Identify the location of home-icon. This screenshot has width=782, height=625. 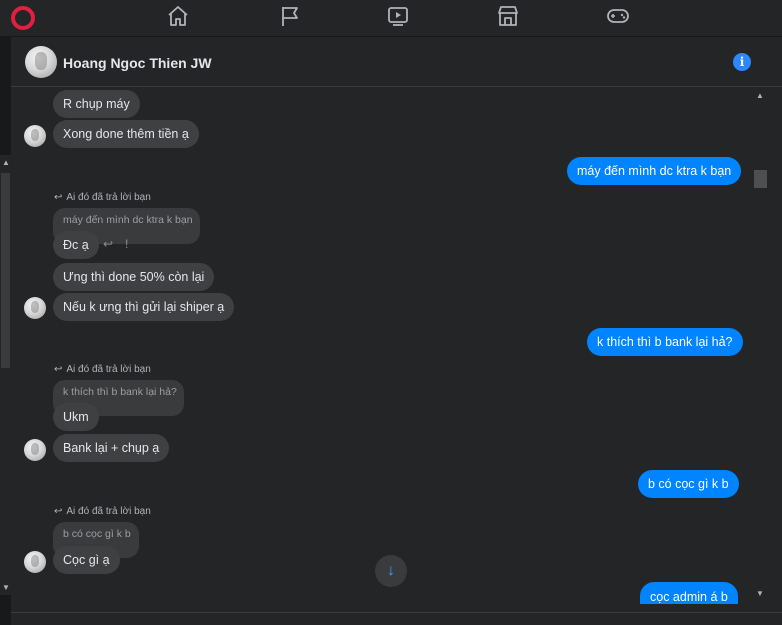
(178, 16).